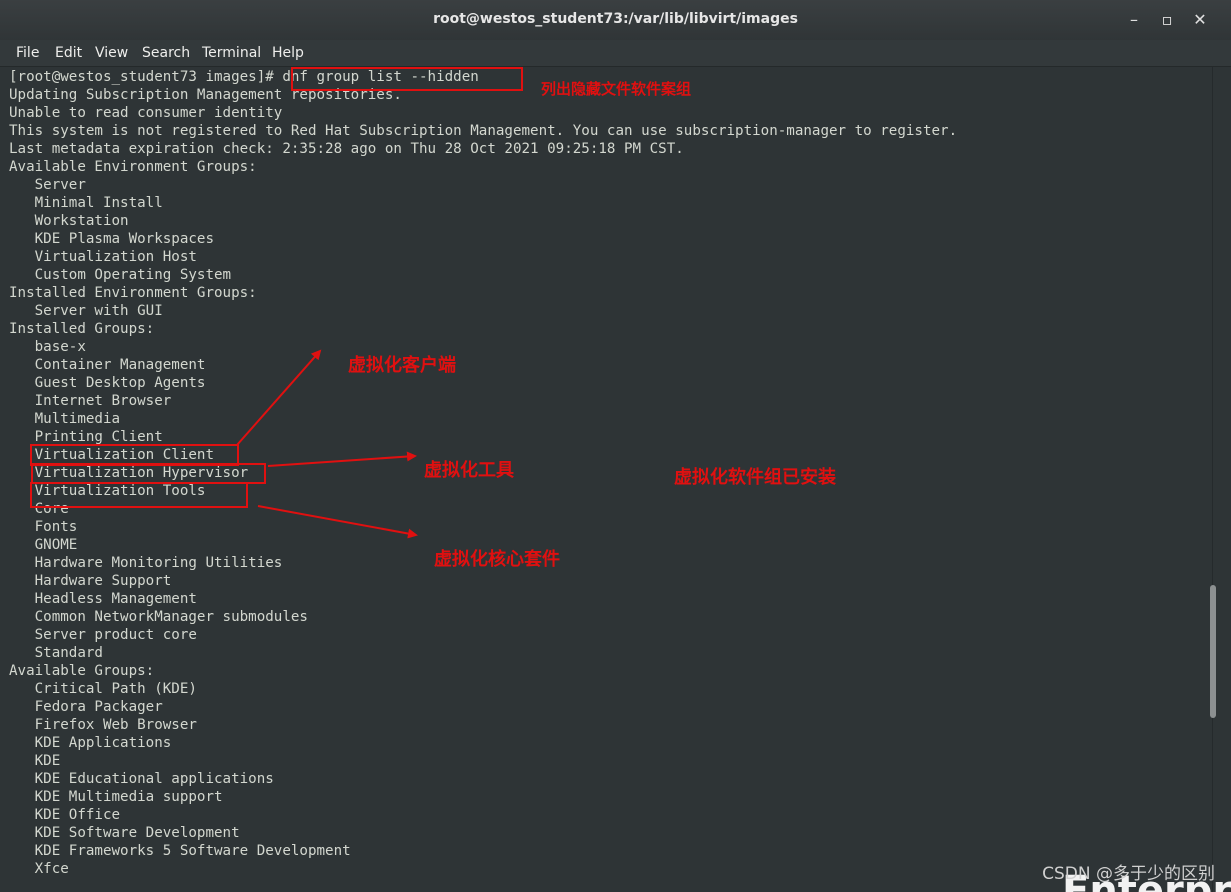 The height and width of the screenshot is (892, 1231). I want to click on annotation-arrows, so click(327, 444).